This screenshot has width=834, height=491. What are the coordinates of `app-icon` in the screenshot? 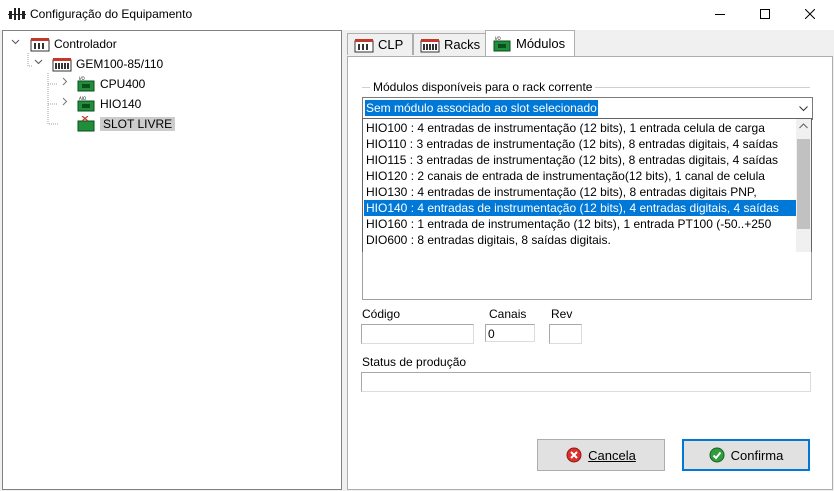 It's located at (17, 14).